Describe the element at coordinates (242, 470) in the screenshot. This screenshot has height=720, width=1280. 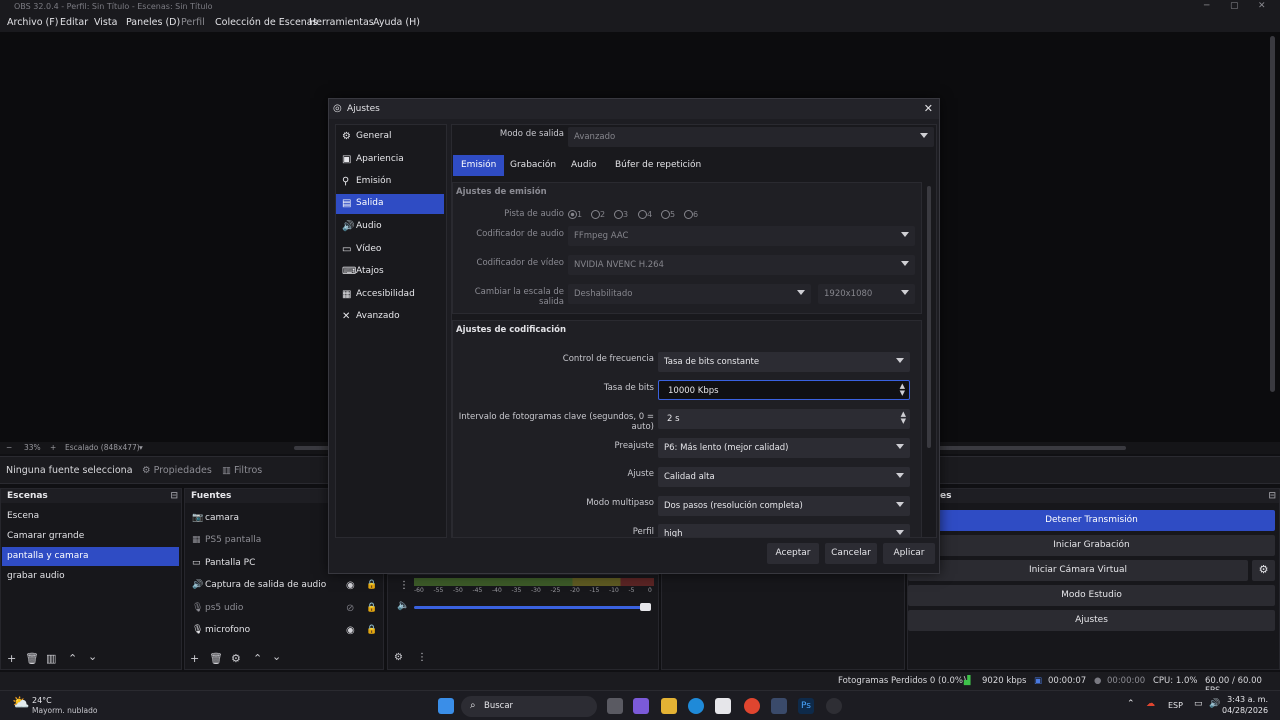
I see `filters-button: ▥ Filtros` at that location.